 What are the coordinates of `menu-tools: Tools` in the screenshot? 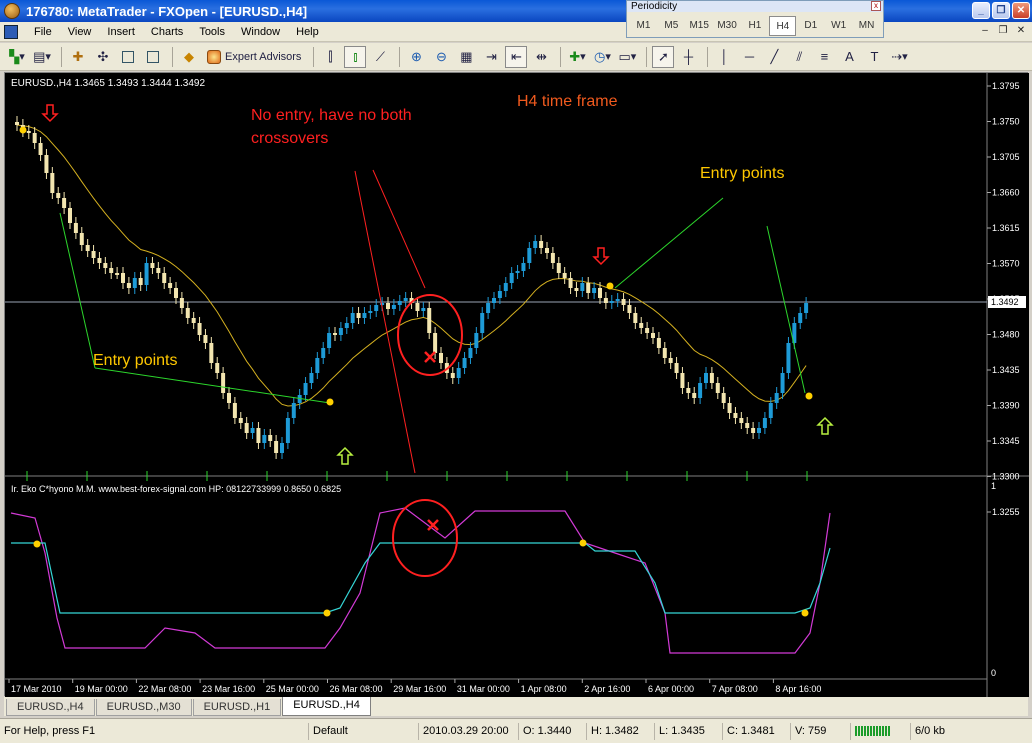 It's located at (212, 32).